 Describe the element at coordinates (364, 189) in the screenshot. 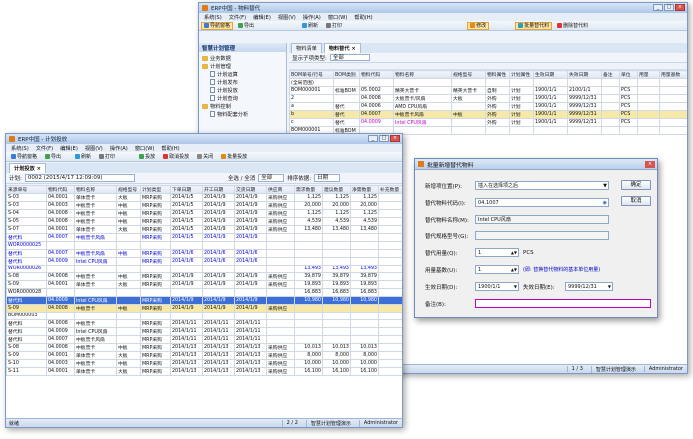

I see `column-header: 净需数量` at that location.